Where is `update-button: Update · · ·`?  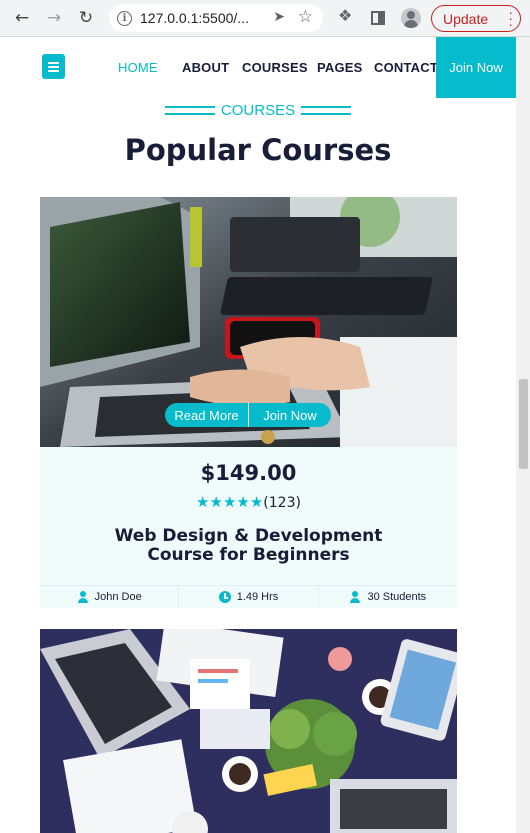
update-button: Update · · · is located at coordinates (476, 18).